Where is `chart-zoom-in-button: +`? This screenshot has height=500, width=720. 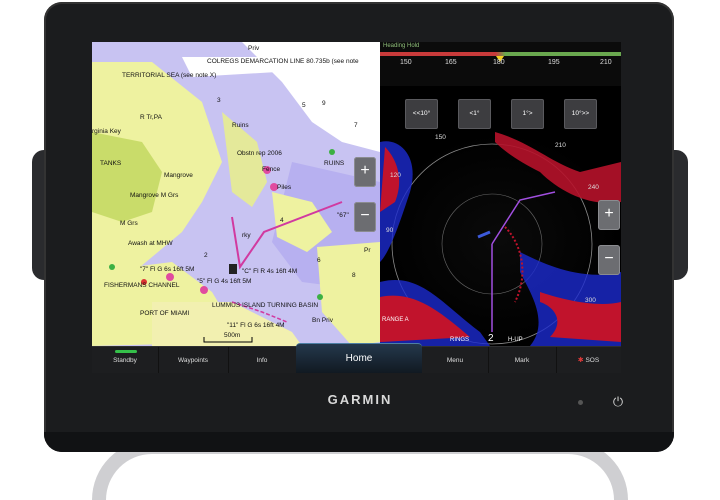 chart-zoom-in-button: + is located at coordinates (365, 172).